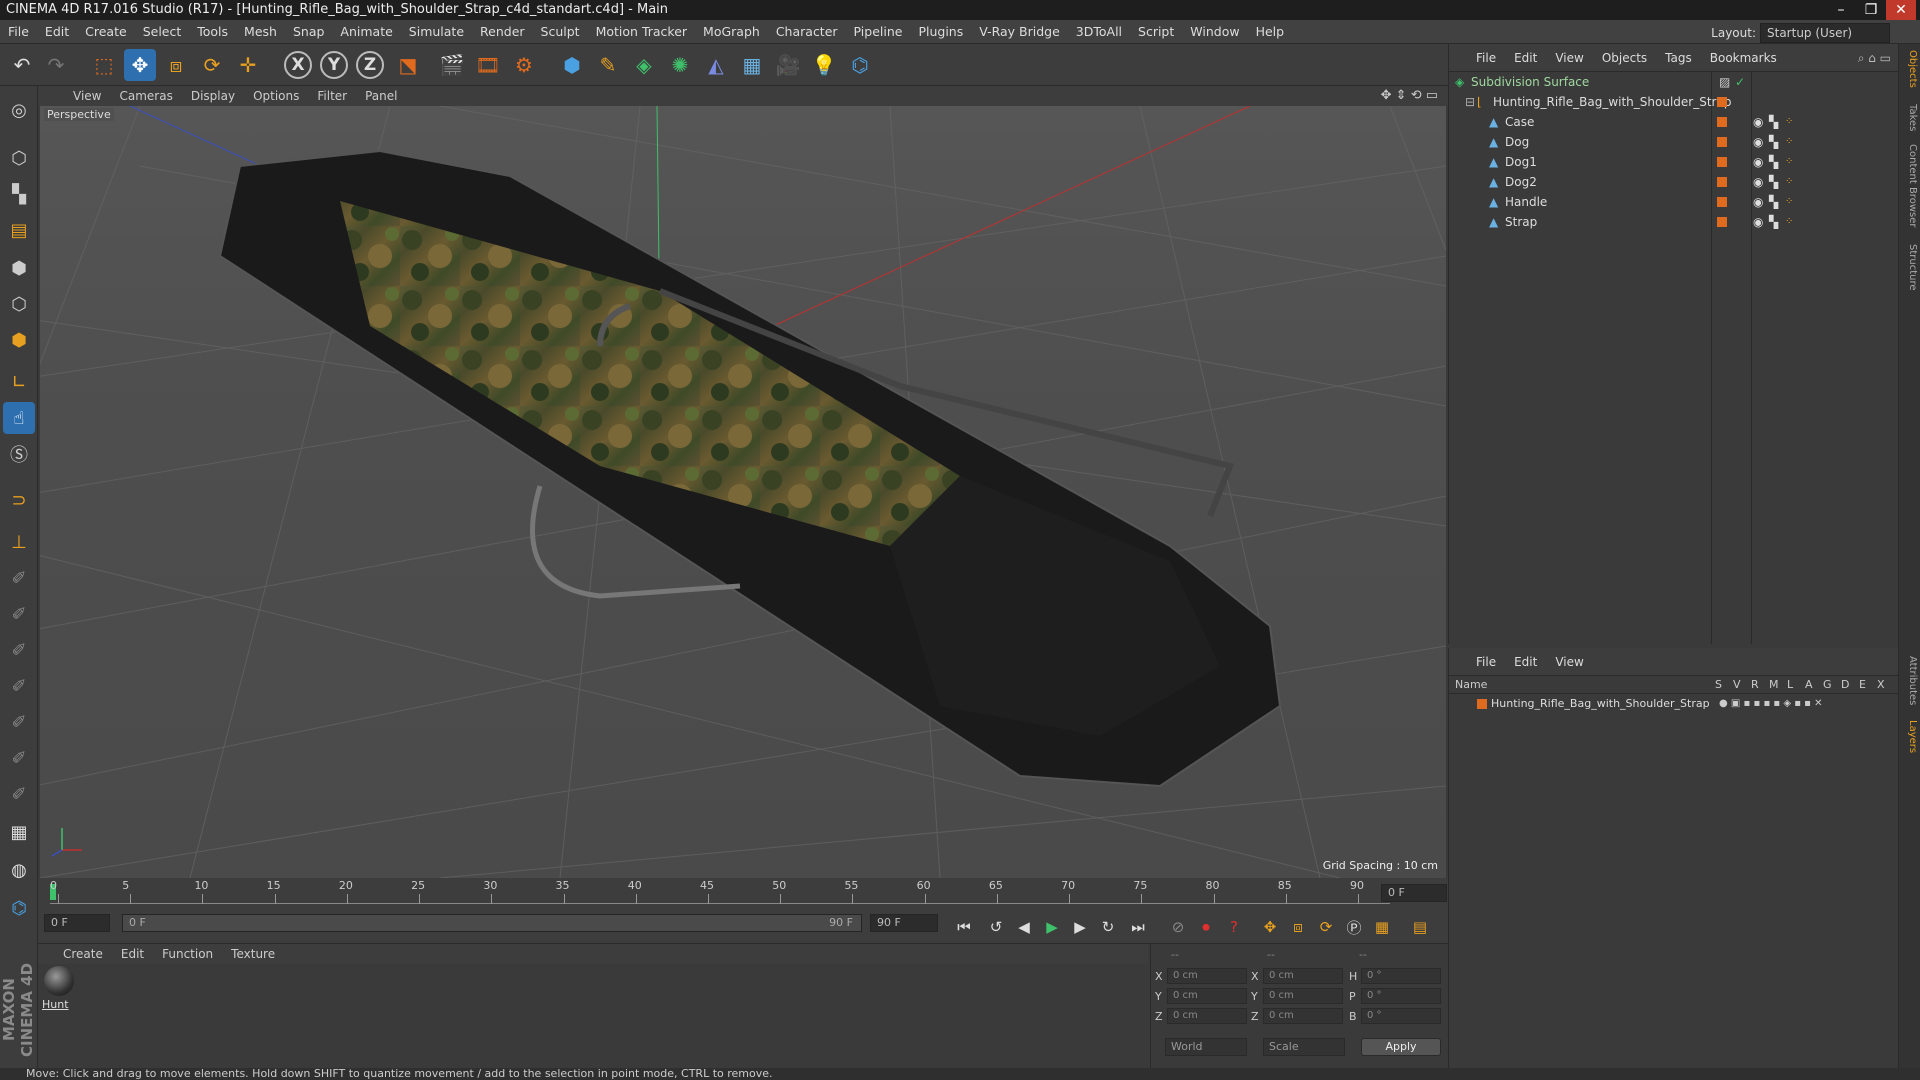 This screenshot has height=1080, width=1920. What do you see at coordinates (19, 614) in the screenshot?
I see `brush-p-icon: ✐` at bounding box center [19, 614].